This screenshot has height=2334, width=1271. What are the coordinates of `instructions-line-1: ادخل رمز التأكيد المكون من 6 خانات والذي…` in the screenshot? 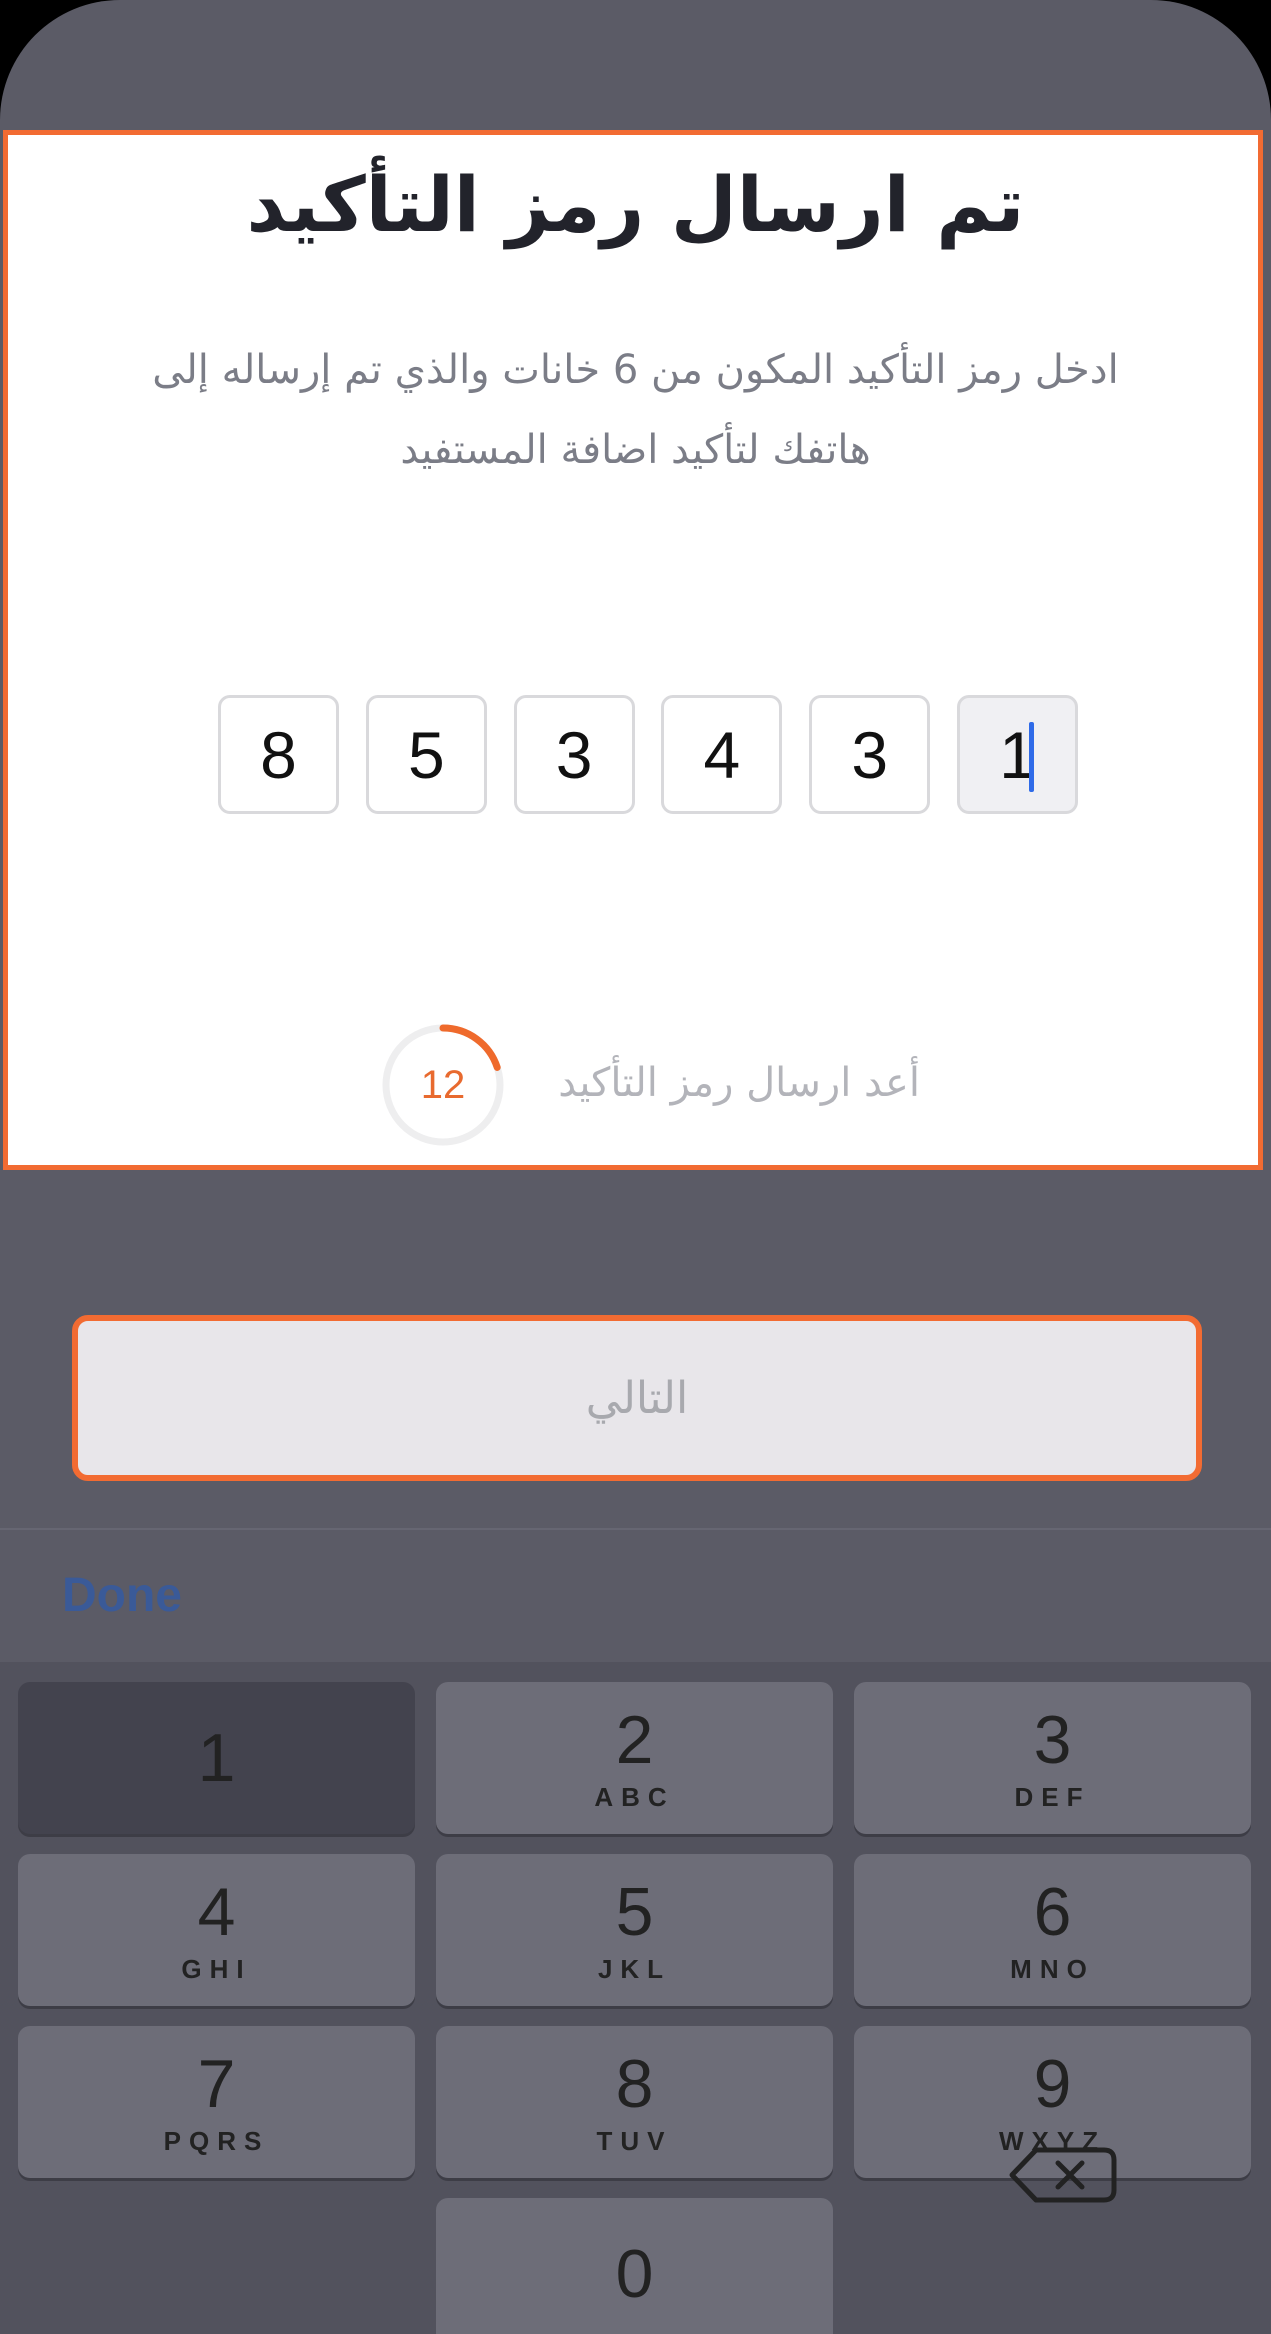 It's located at (635, 370).